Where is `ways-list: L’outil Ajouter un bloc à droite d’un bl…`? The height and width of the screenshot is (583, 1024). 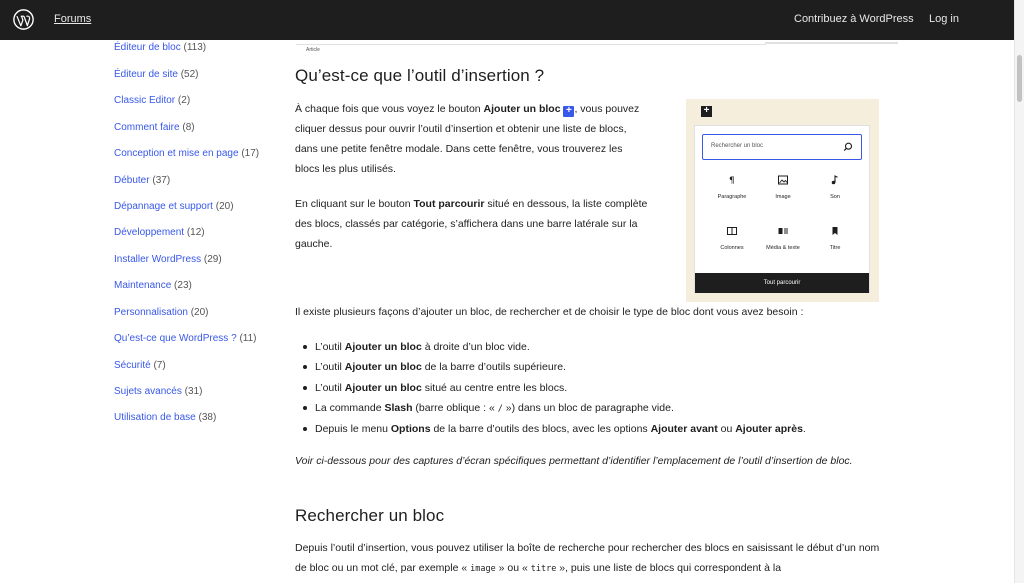 ways-list: L’outil Ajouter un bloc à droite d’un bl… is located at coordinates (554, 388).